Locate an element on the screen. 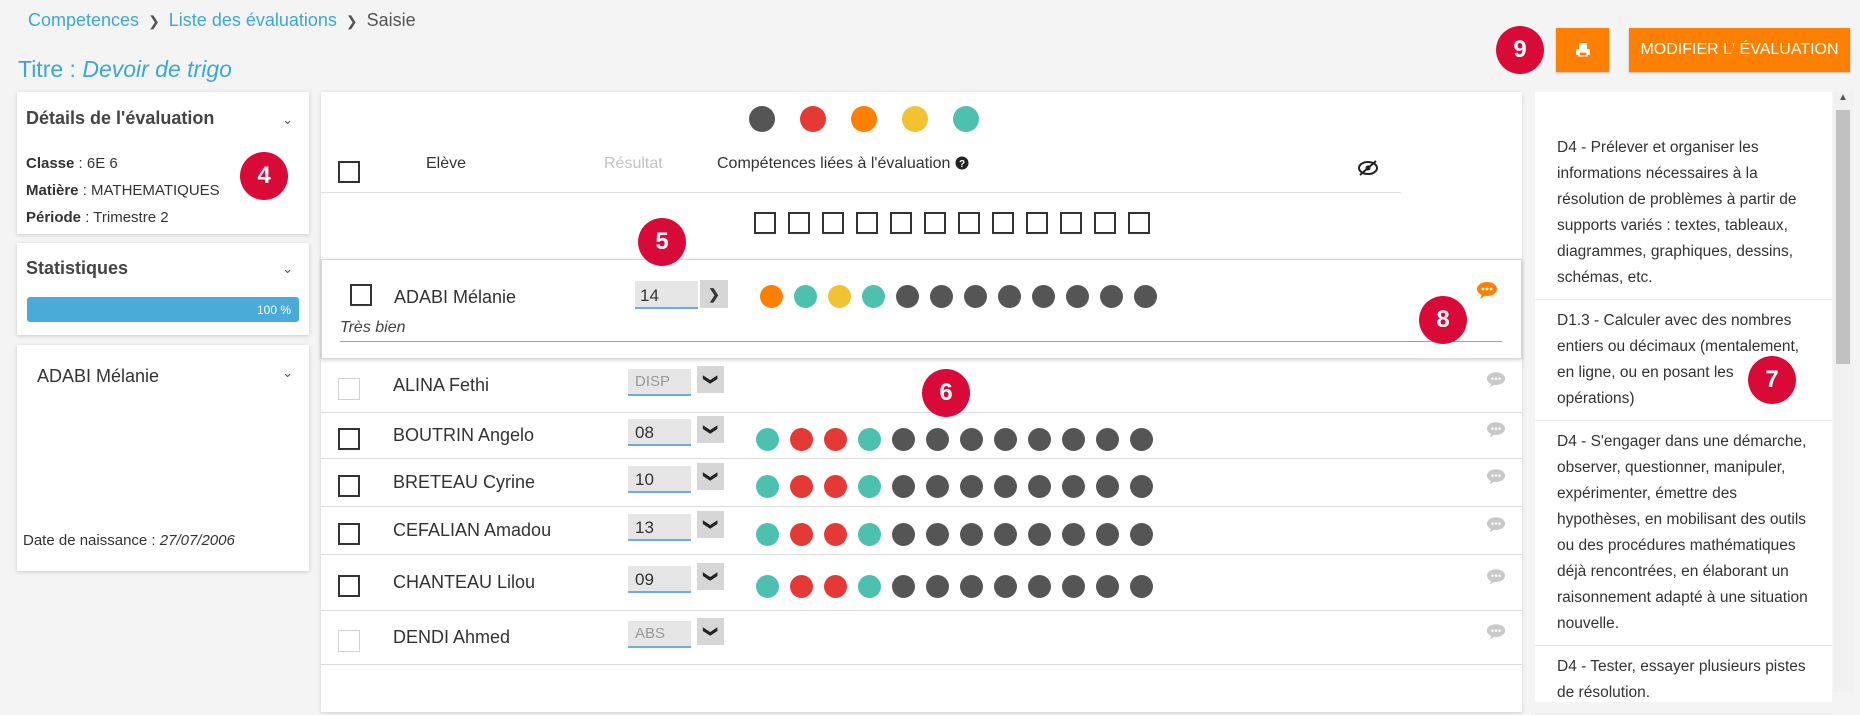 This screenshot has height=715, width=1860. student-name: ALINA Fethi is located at coordinates (441, 385).